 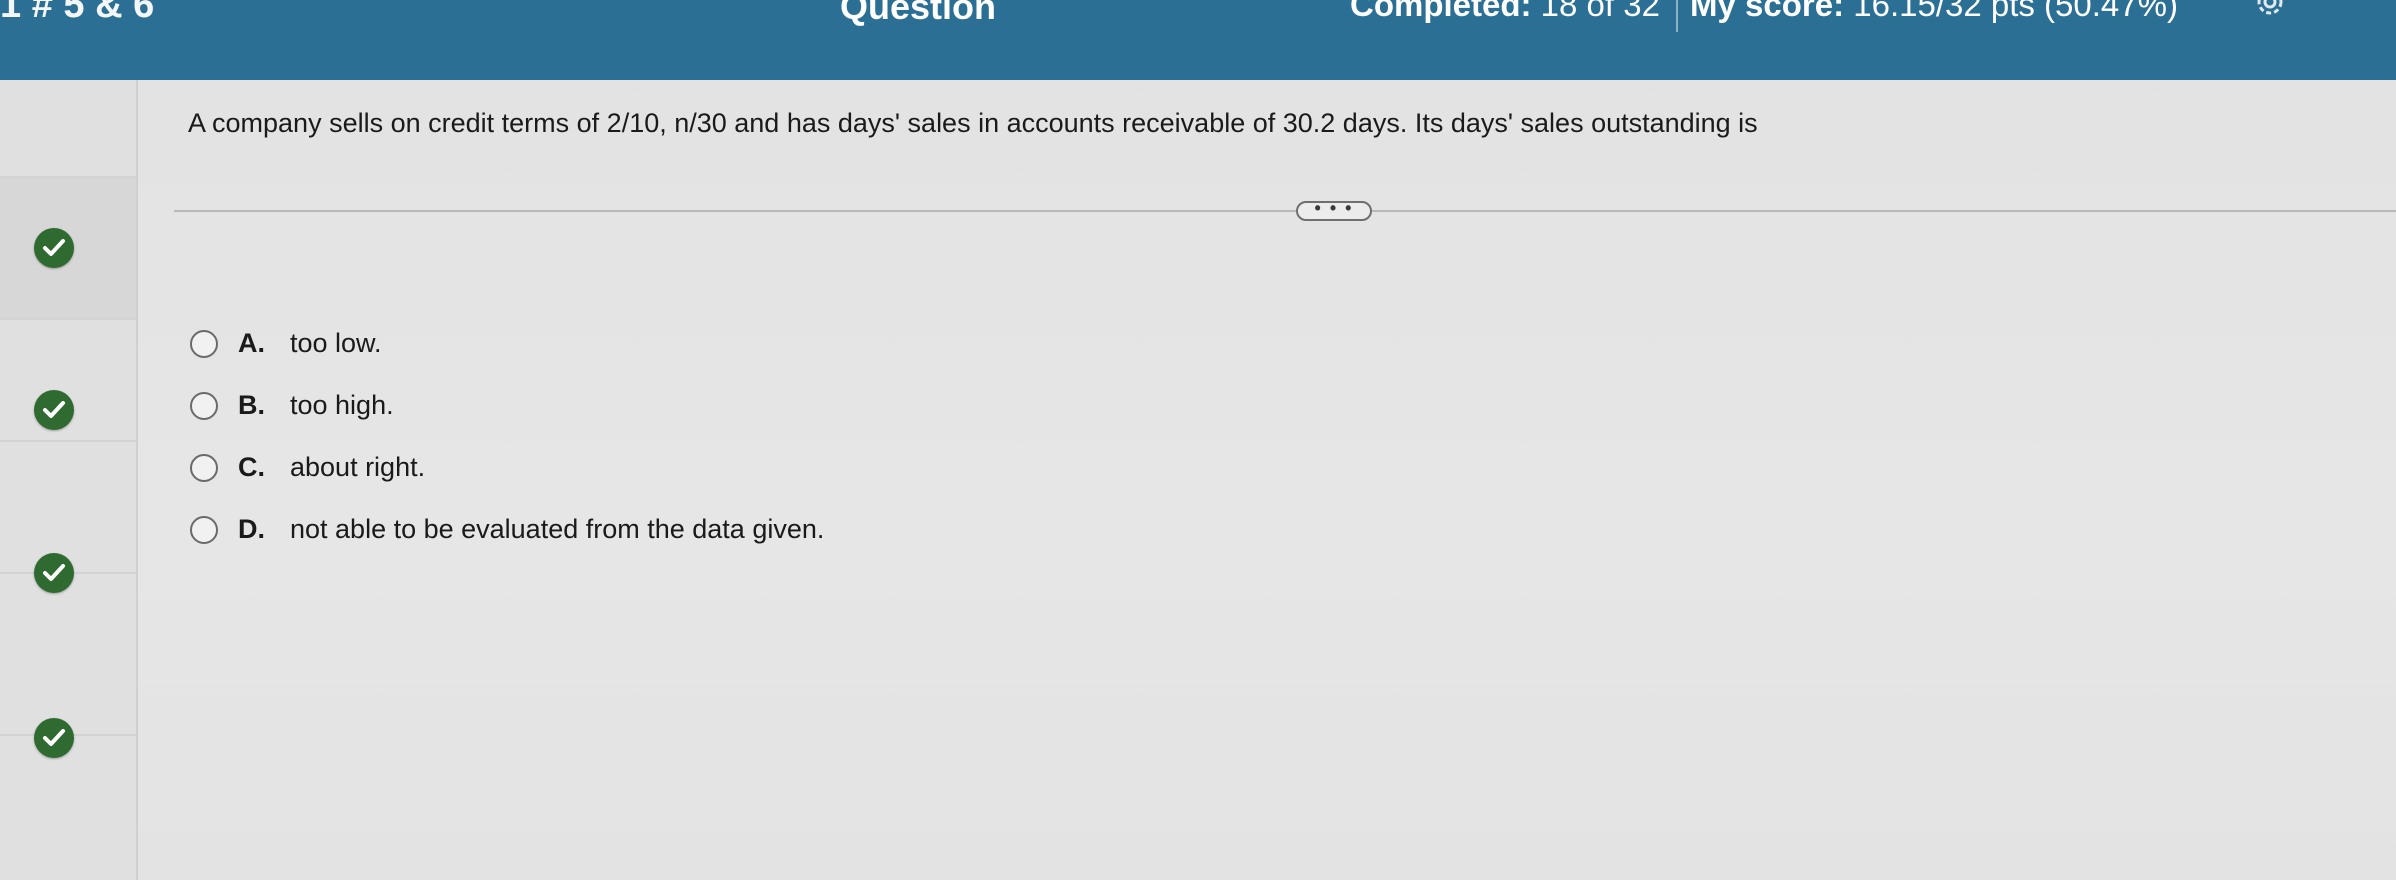 I want to click on sidebar-edge, so click(x=137, y=480).